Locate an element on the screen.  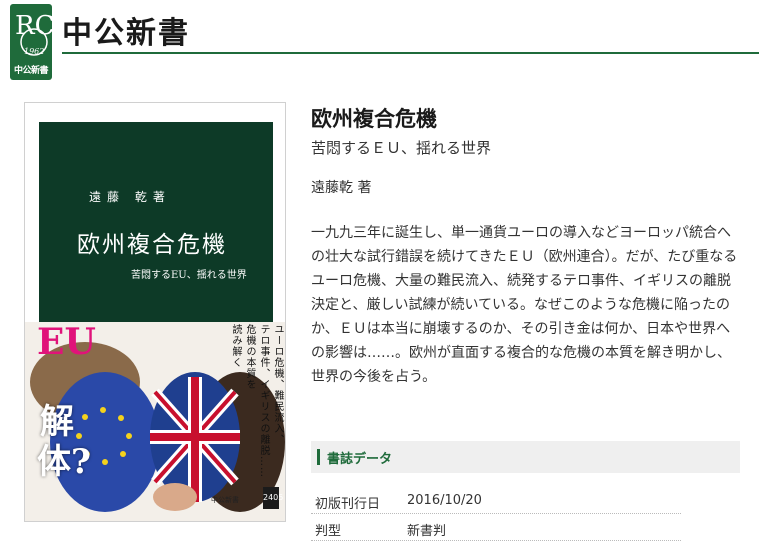
bibliographic-data-heading: 書誌データ is located at coordinates (360, 459).